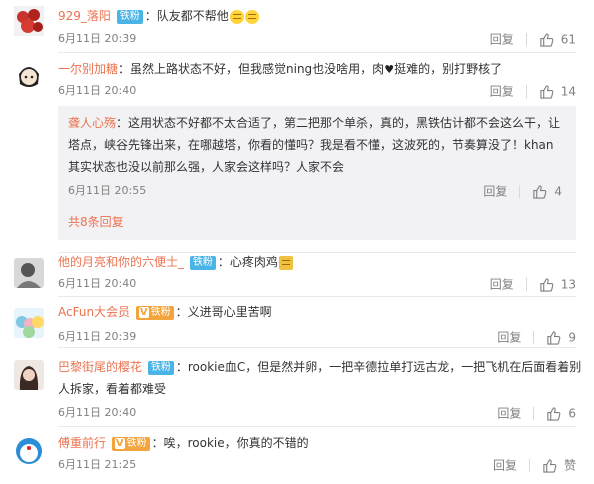 Image resolution: width=594 pixels, height=484 pixels. I want to click on more-replies-link: 共8条回复, so click(96, 222).